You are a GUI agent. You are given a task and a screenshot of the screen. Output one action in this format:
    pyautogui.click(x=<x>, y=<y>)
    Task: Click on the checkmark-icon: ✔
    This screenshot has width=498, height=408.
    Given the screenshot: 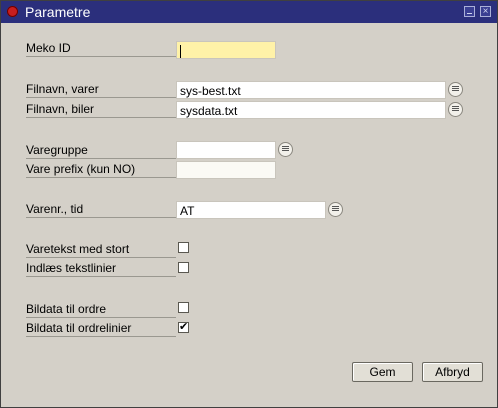 What is the action you would take?
    pyautogui.click(x=184, y=327)
    